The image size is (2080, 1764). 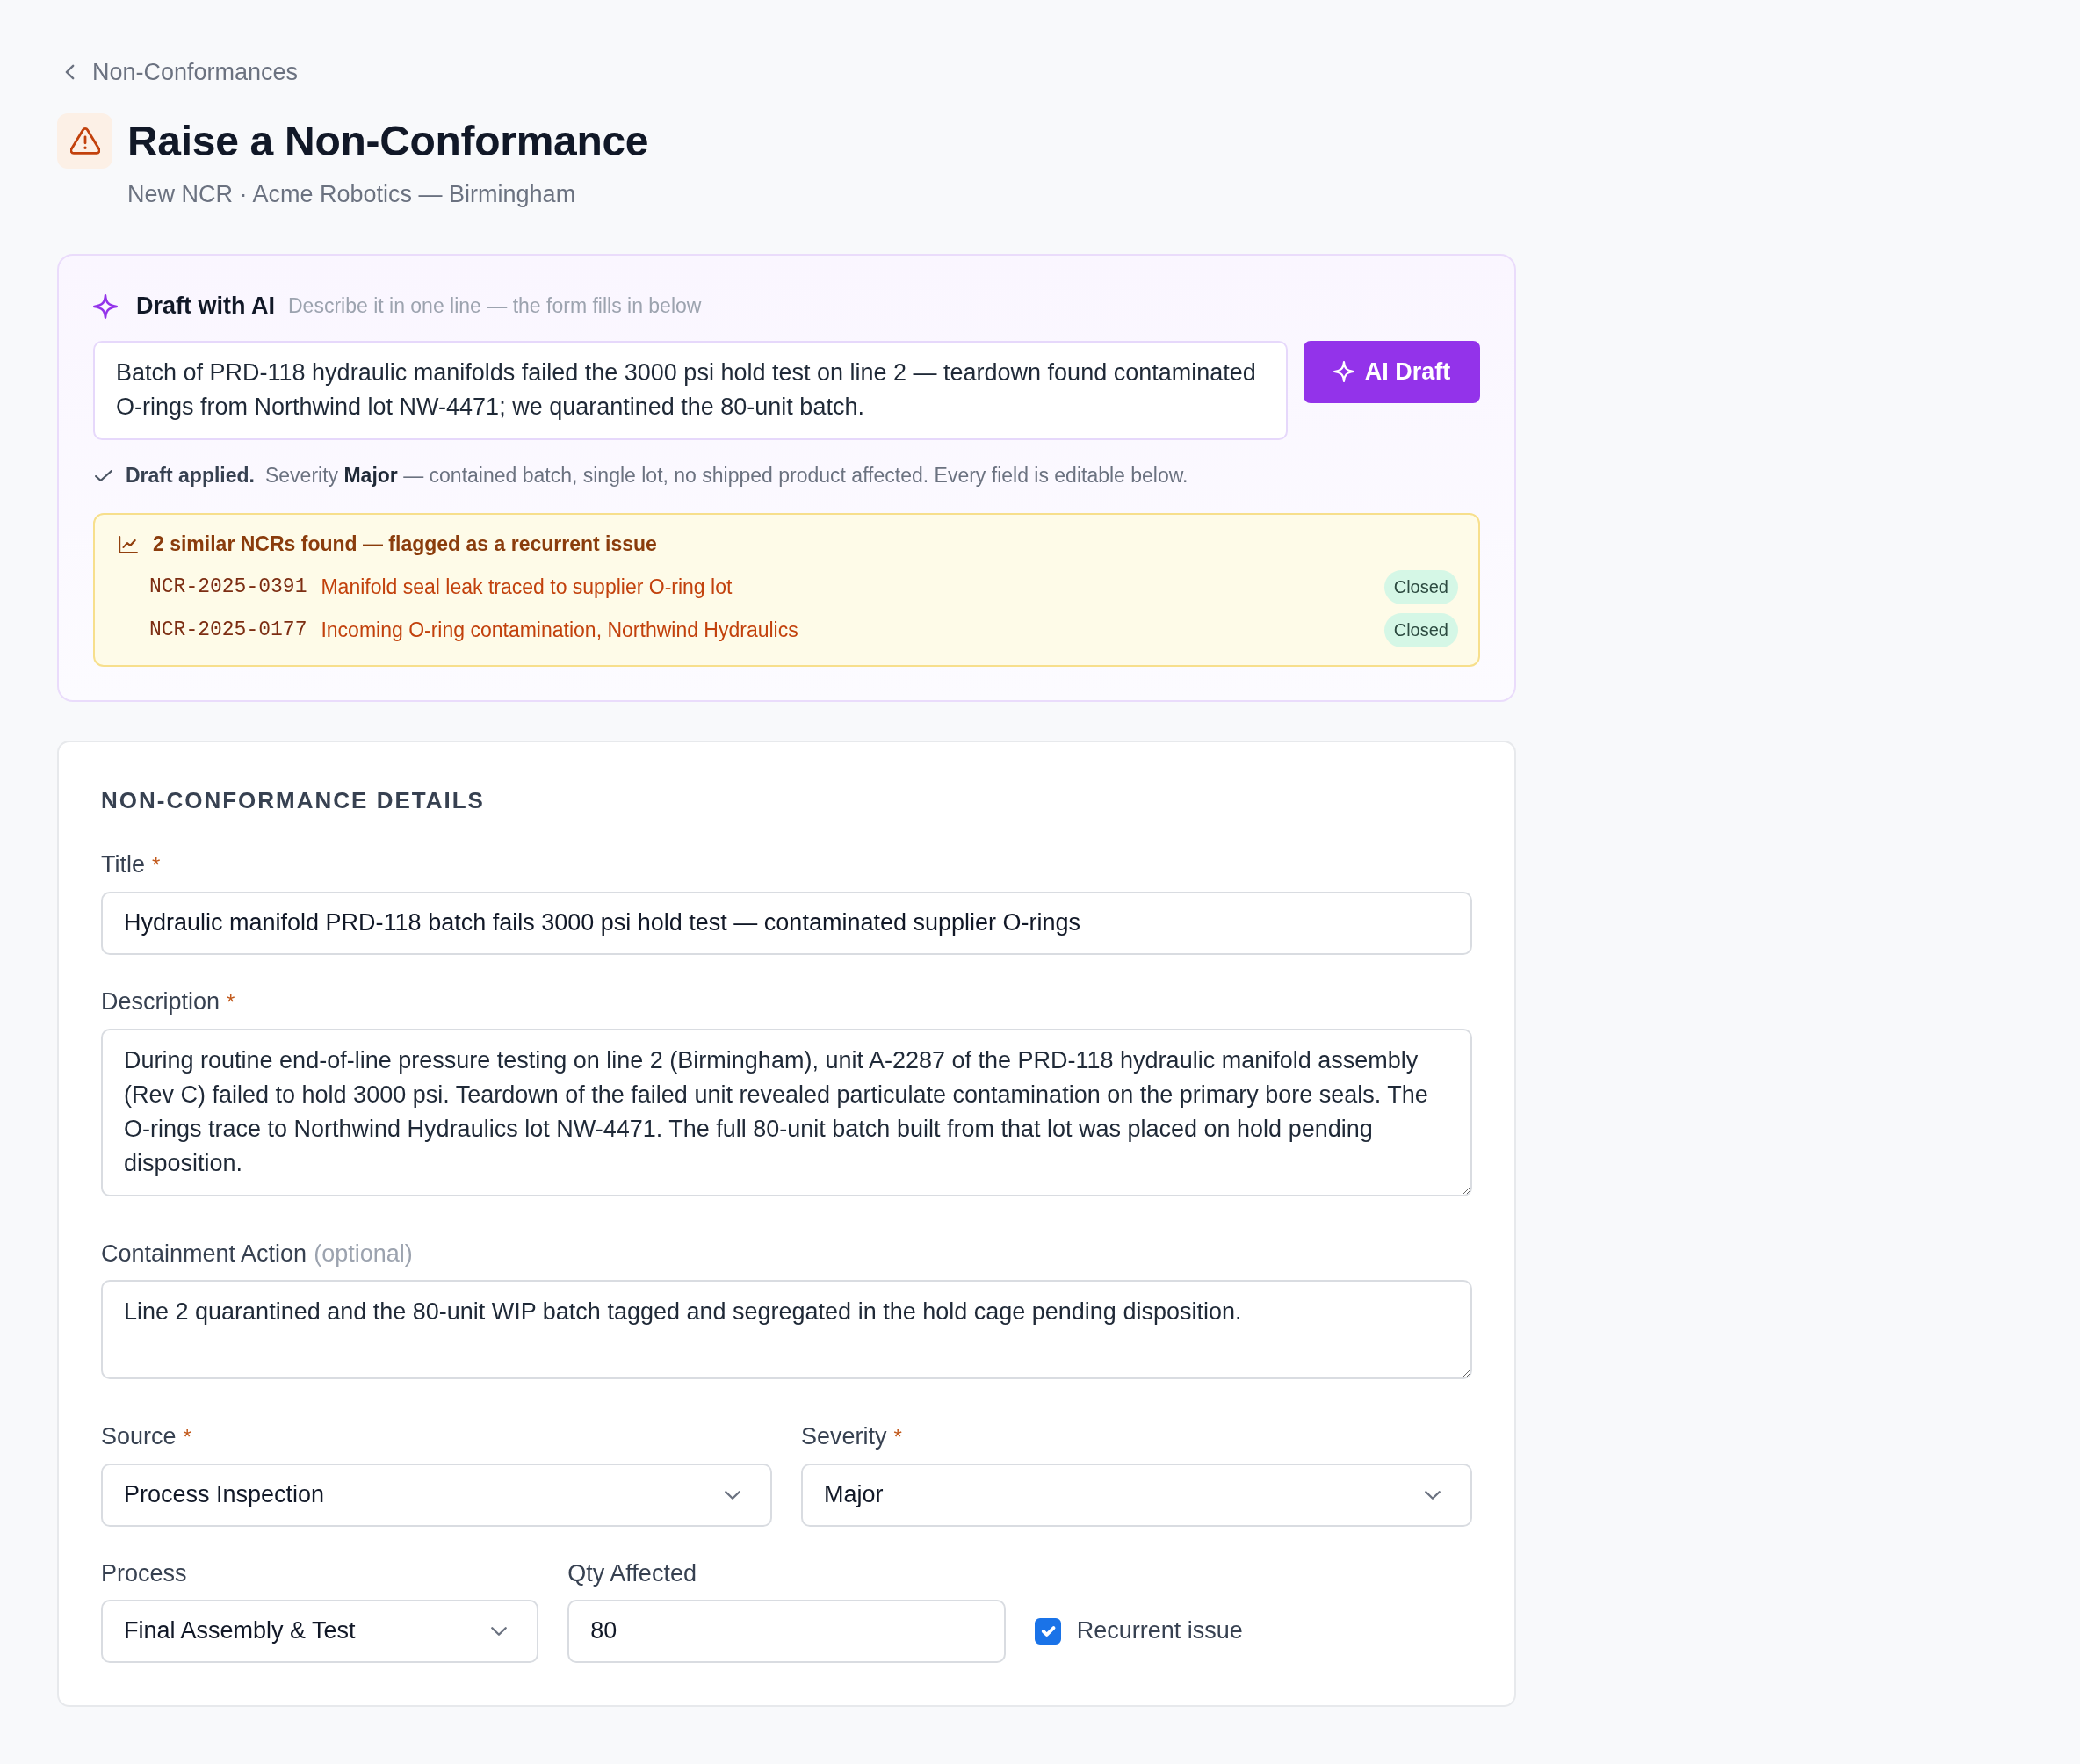 What do you see at coordinates (436, 1495) in the screenshot?
I see `dropdown: Process Inspection` at bounding box center [436, 1495].